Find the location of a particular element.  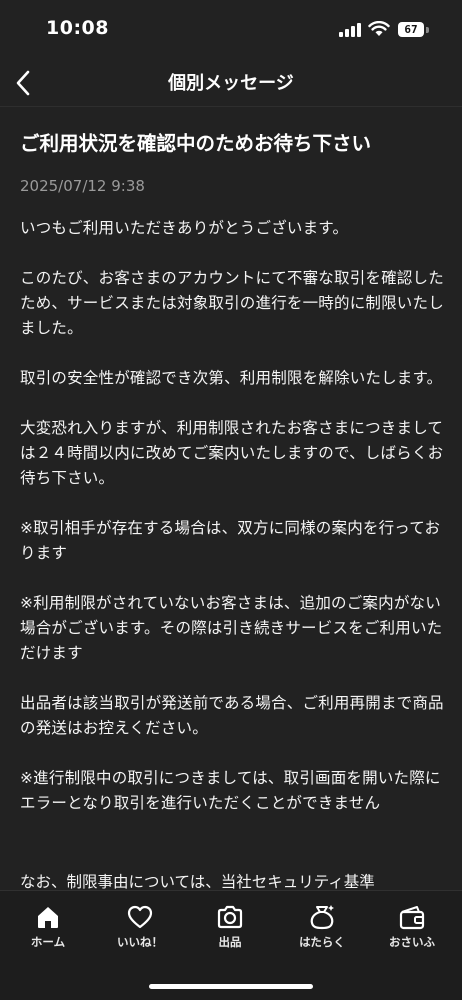

page-title: 個別メッセージ is located at coordinates (231, 83).